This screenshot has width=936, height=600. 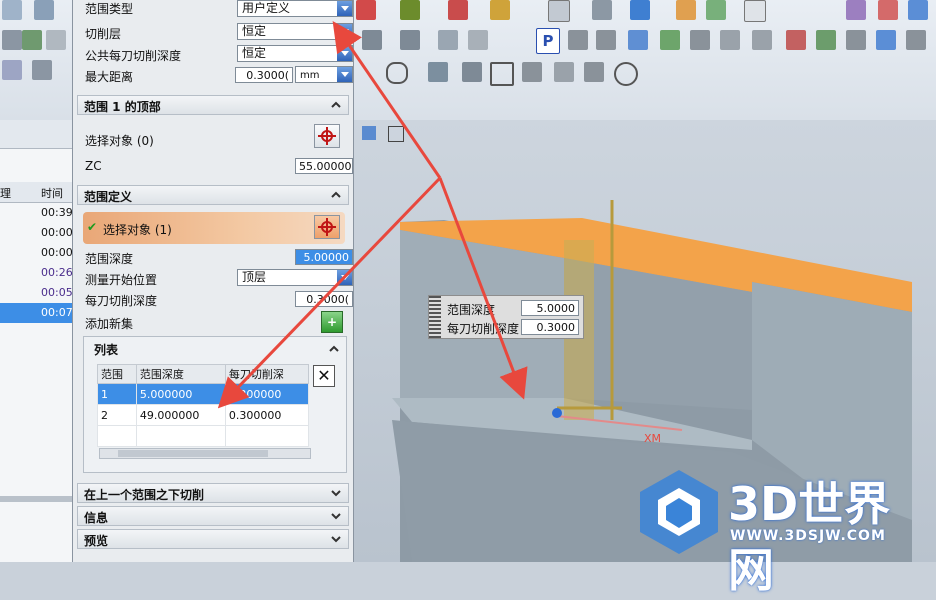 What do you see at coordinates (267, 374) in the screenshot?
I see `col-header: 每刀切削深` at bounding box center [267, 374].